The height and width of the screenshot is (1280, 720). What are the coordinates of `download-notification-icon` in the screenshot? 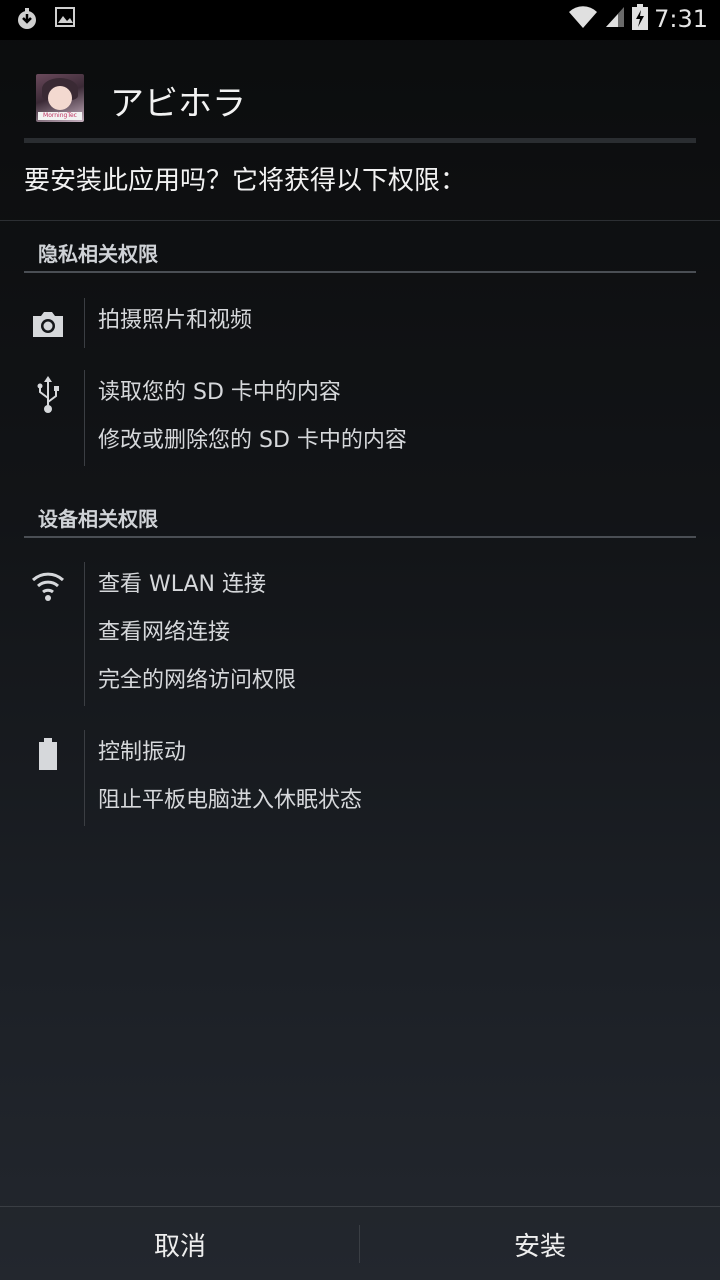 It's located at (27, 21).